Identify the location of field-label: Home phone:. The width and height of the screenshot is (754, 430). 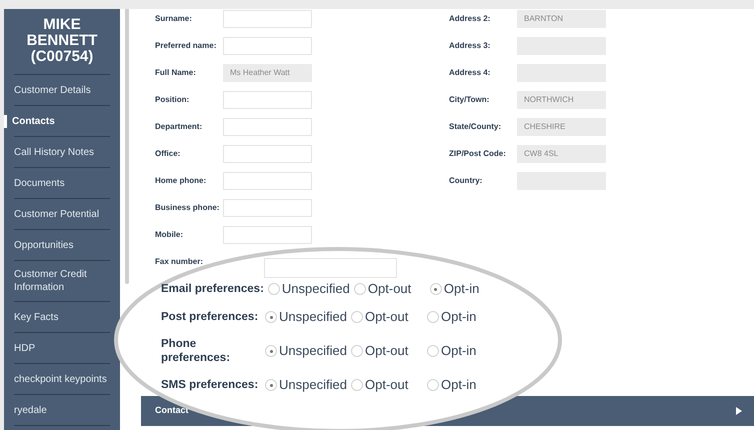
(181, 180).